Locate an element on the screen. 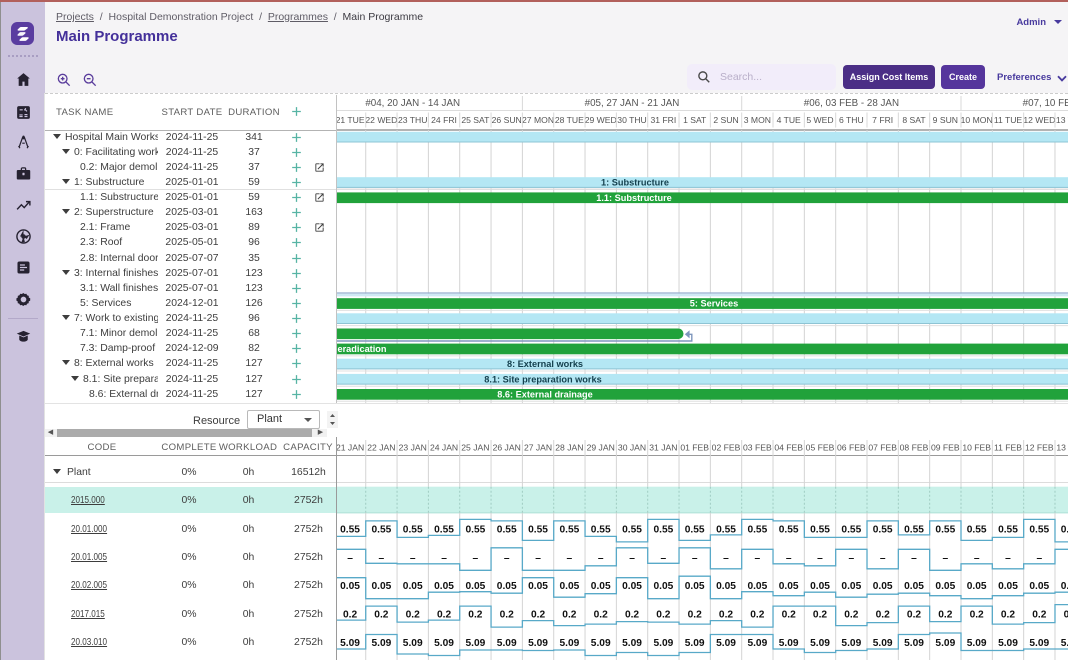 Image resolution: width=1068 pixels, height=660 pixels. svg-text: #07, 10 FEB - 04 FEB is located at coordinates (1045, 103).